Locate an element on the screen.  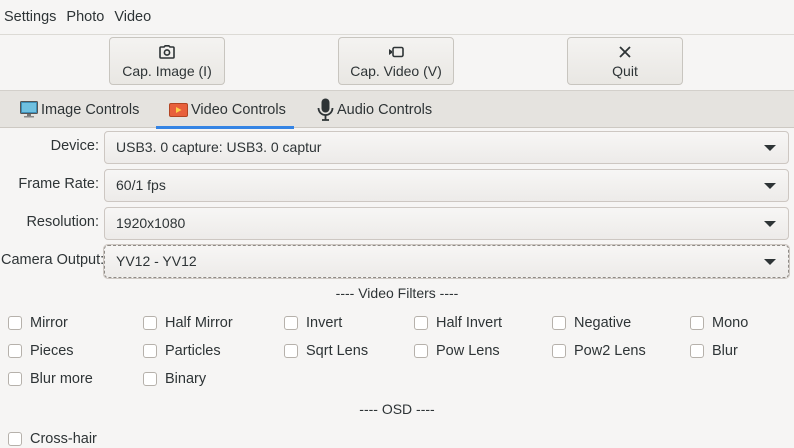
filter-half-invert: Half Invert is located at coordinates (458, 323).